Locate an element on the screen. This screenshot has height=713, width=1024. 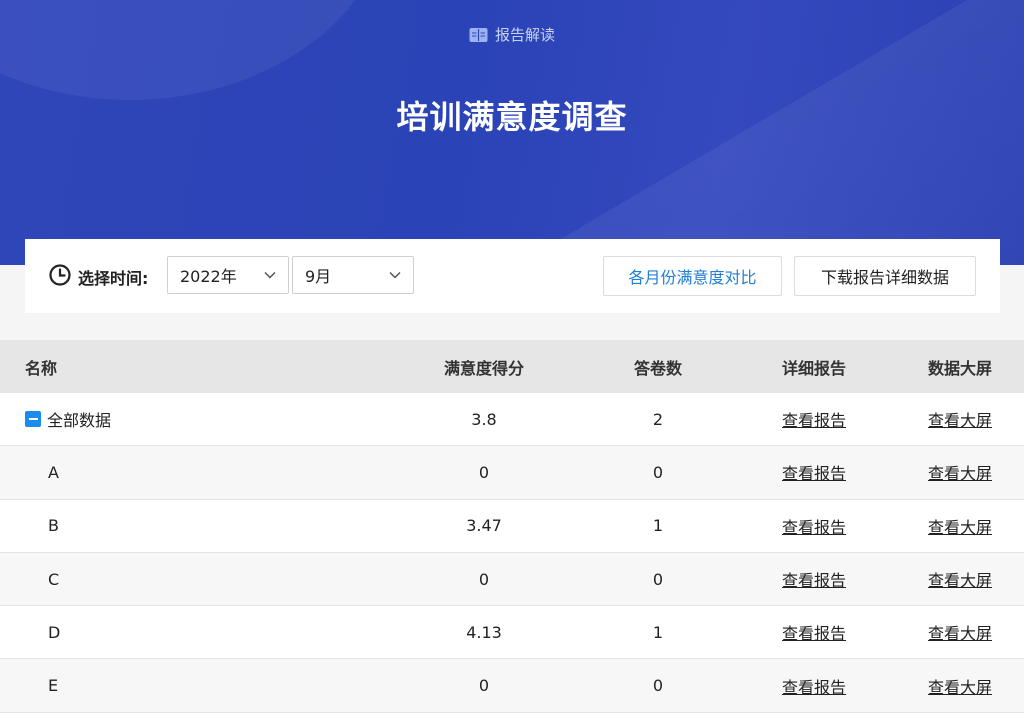
table-row: 全部数据 3.8 2 查看报告 查看大屏 is located at coordinates (512, 420).